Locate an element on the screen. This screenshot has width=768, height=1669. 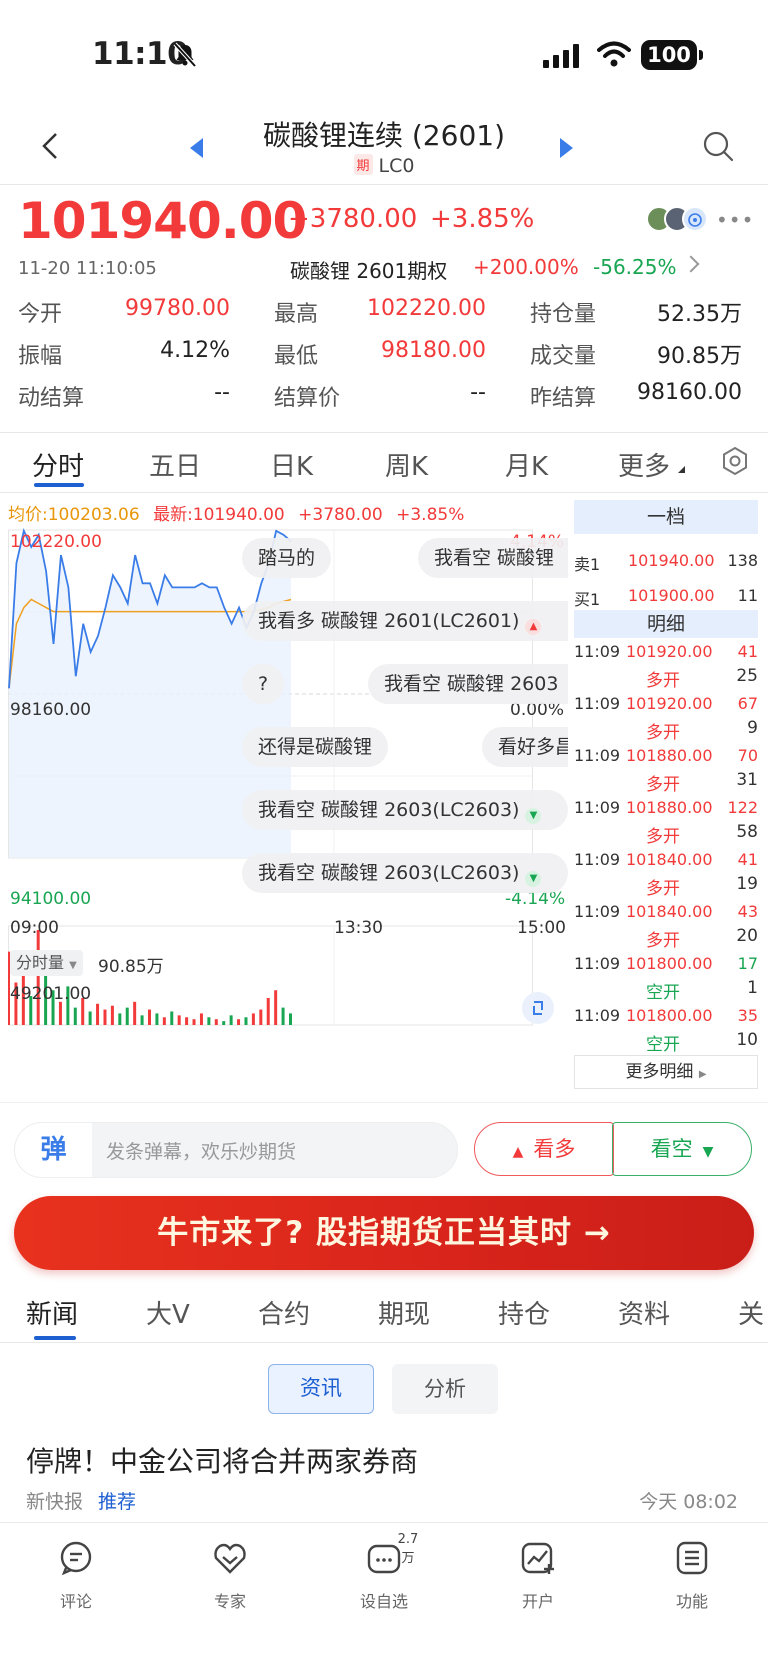
option-name: 碳酸锂 2601期权 is located at coordinates (368, 269).